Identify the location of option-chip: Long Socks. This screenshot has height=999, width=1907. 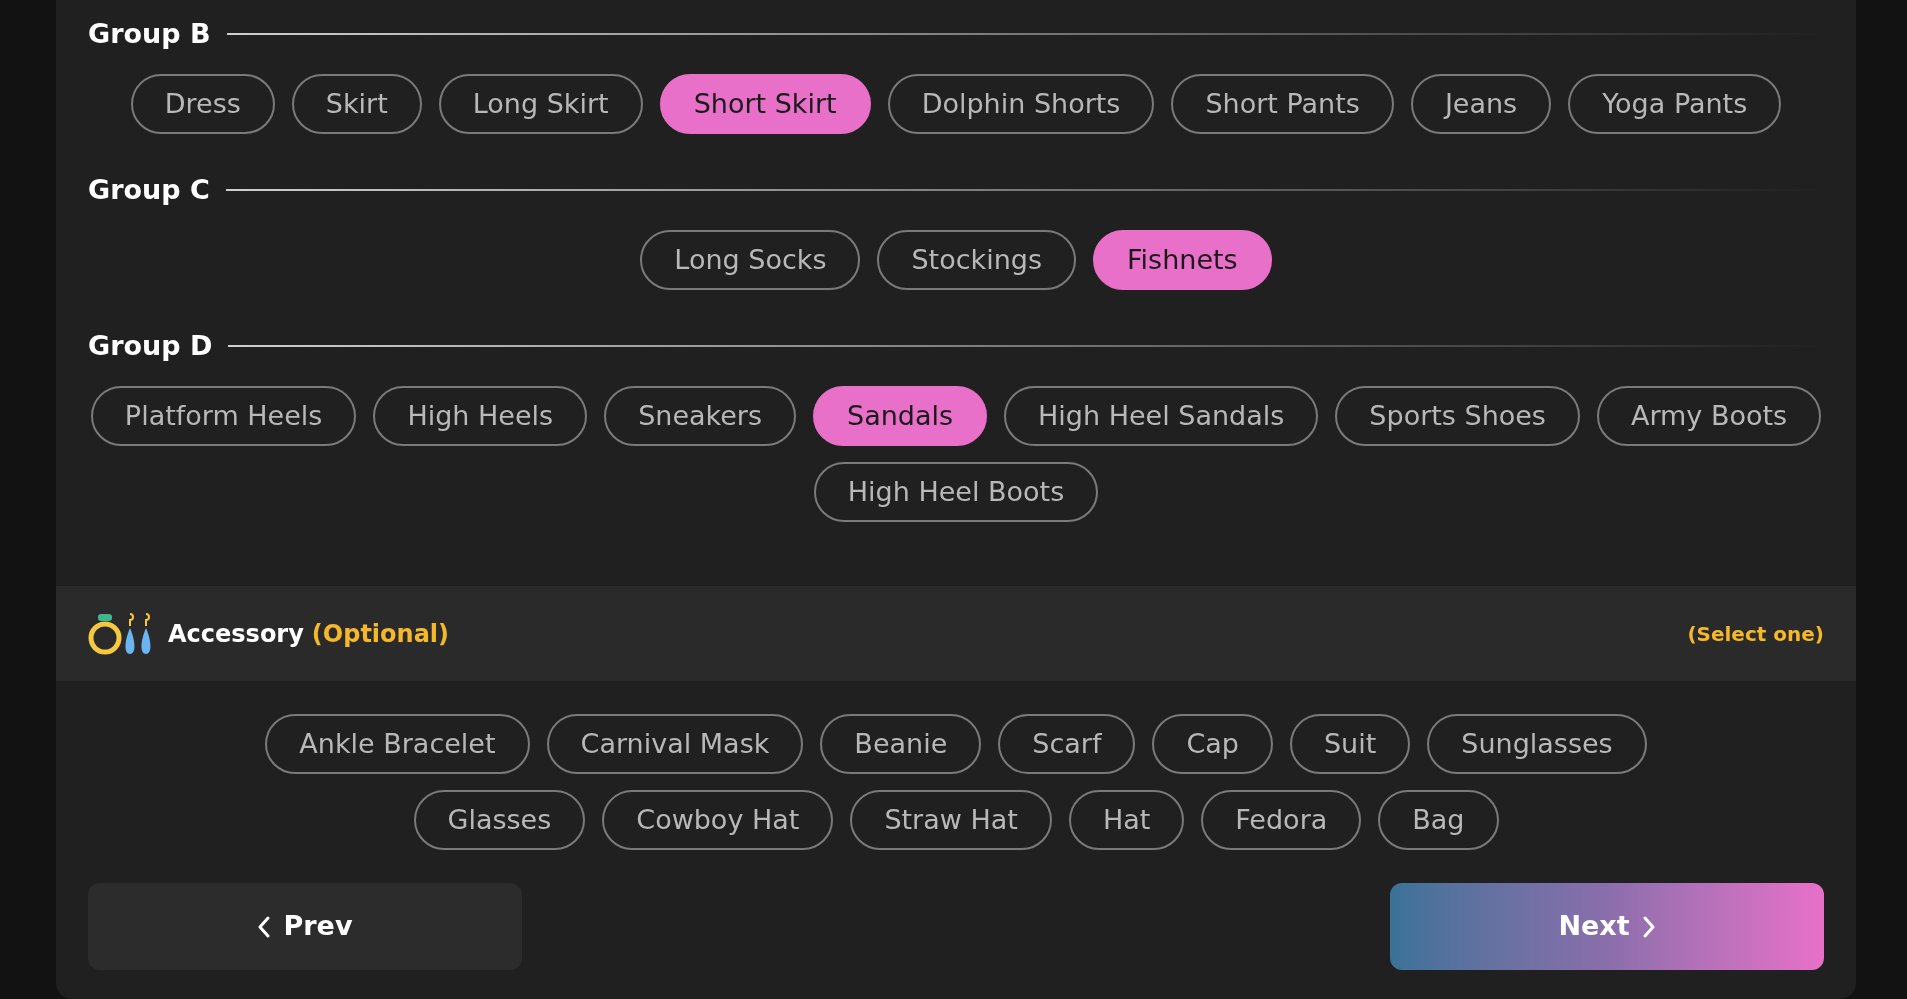
(750, 260).